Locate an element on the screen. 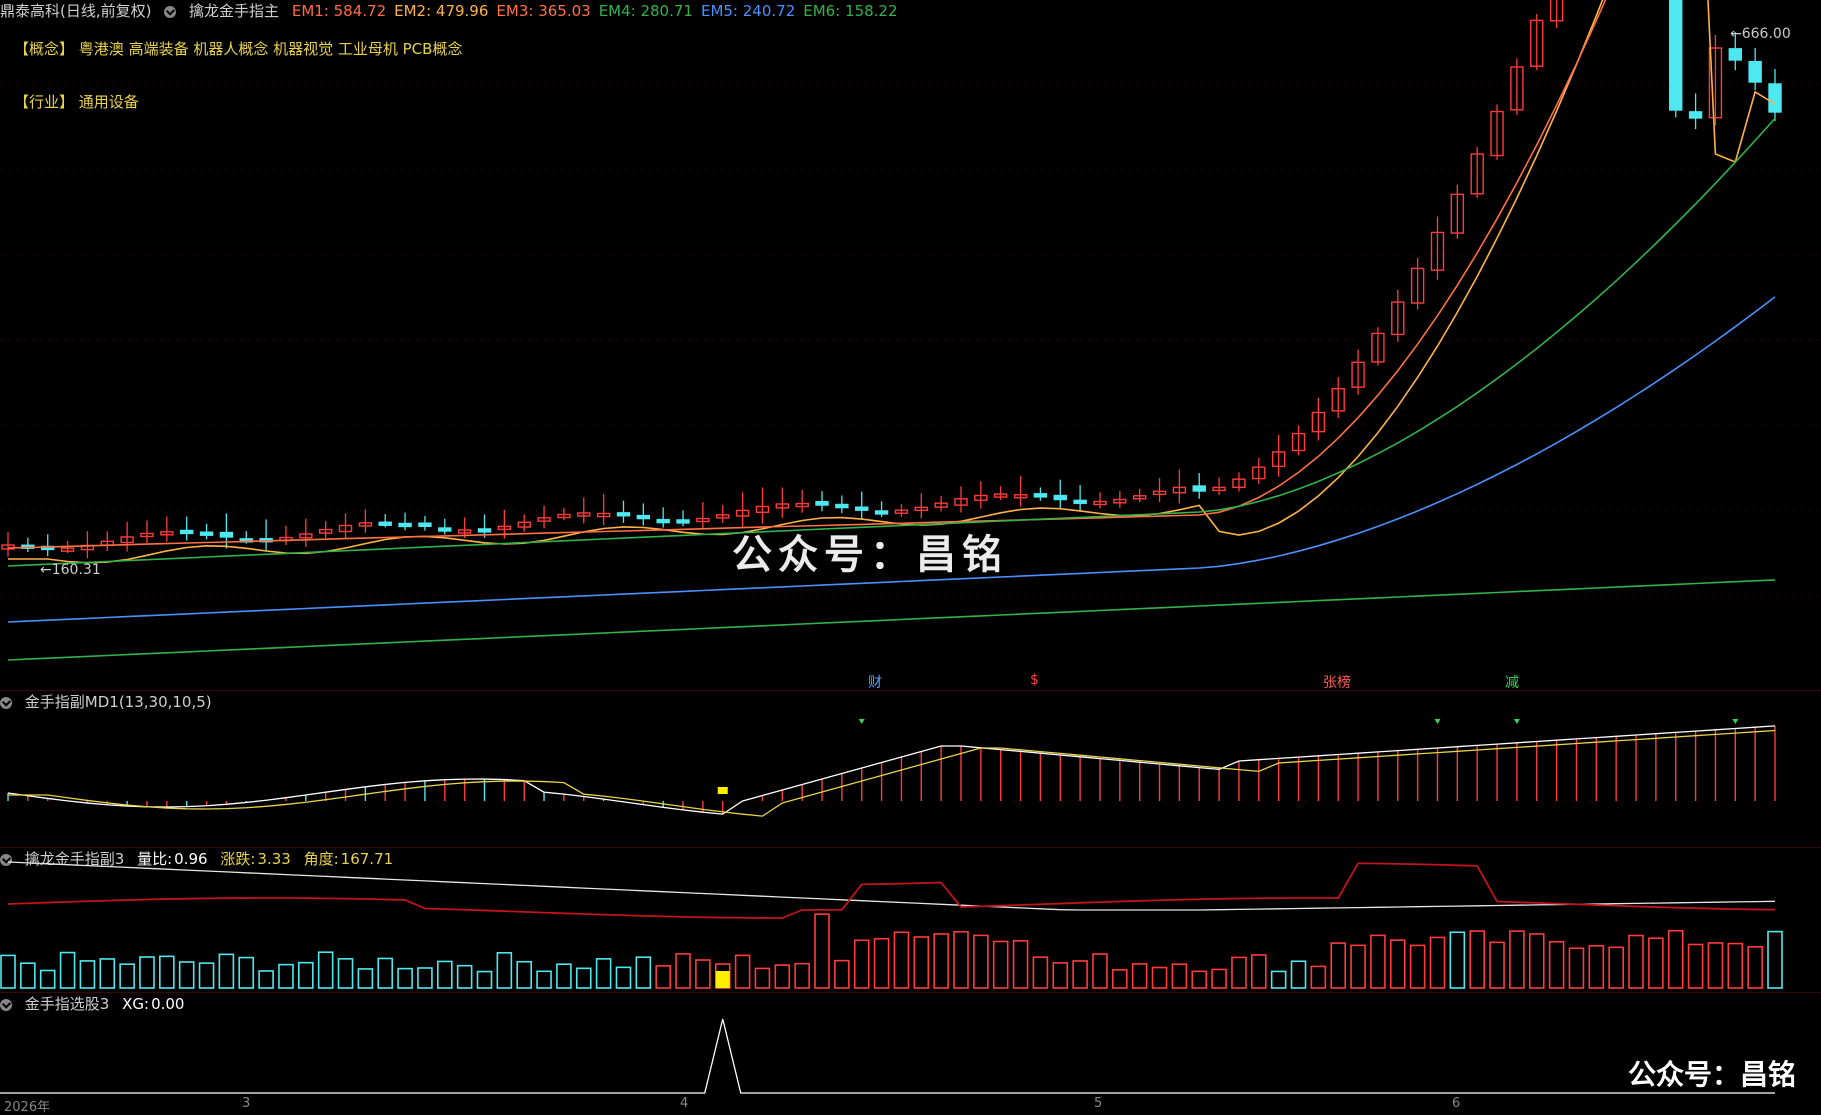 This screenshot has width=1821, height=1115. sub-chart-1: 金手指副MD1(13,30,10,5) is located at coordinates (910, 769).